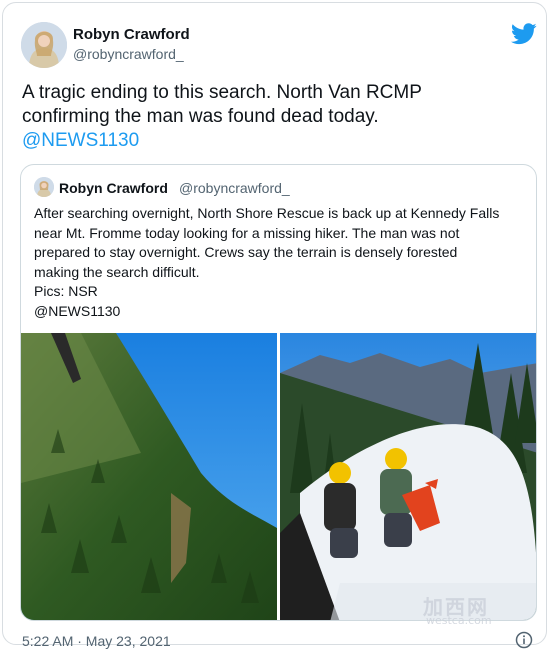 This screenshot has height=649, width=551. Describe the element at coordinates (200, 116) in the screenshot. I see `tweet-text-line: confirming the man was found dead today.` at that location.